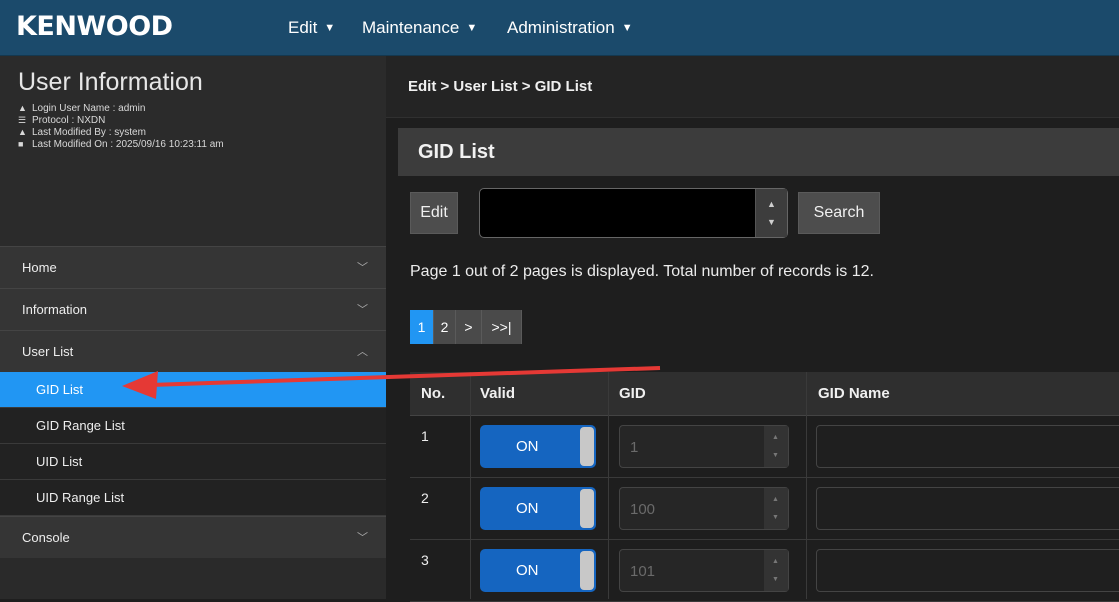 The image size is (1119, 602). What do you see at coordinates (433, 393) in the screenshot?
I see `col-header-no: No.` at bounding box center [433, 393].